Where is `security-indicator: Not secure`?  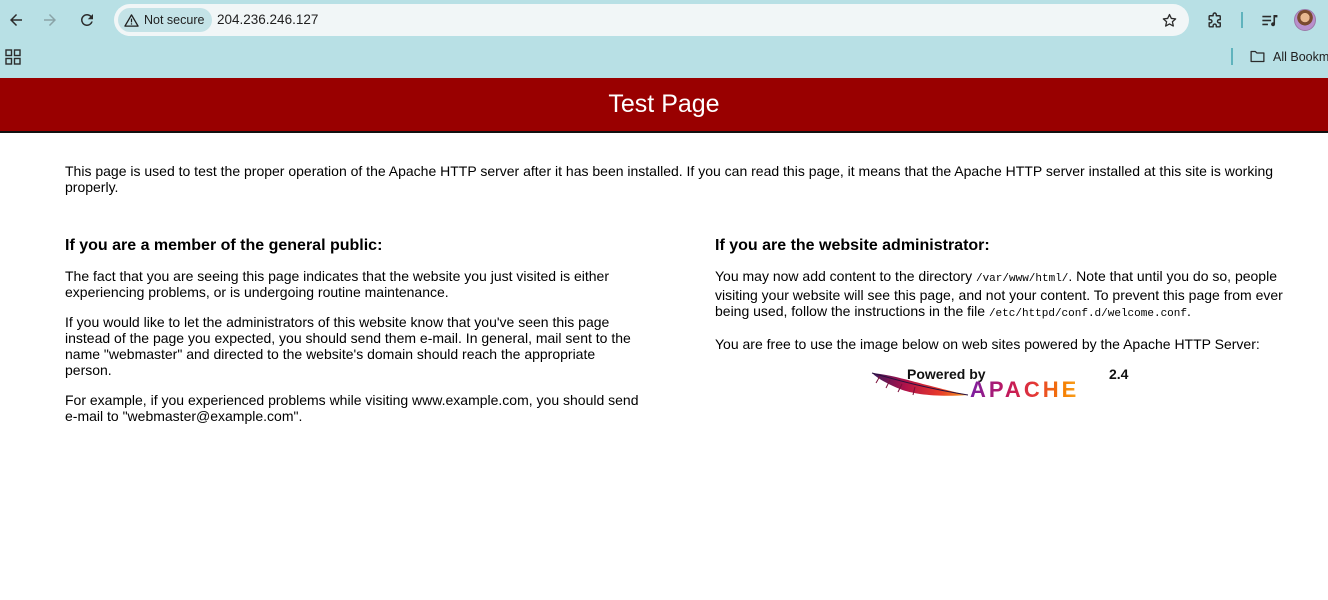
security-indicator: Not secure is located at coordinates (165, 20).